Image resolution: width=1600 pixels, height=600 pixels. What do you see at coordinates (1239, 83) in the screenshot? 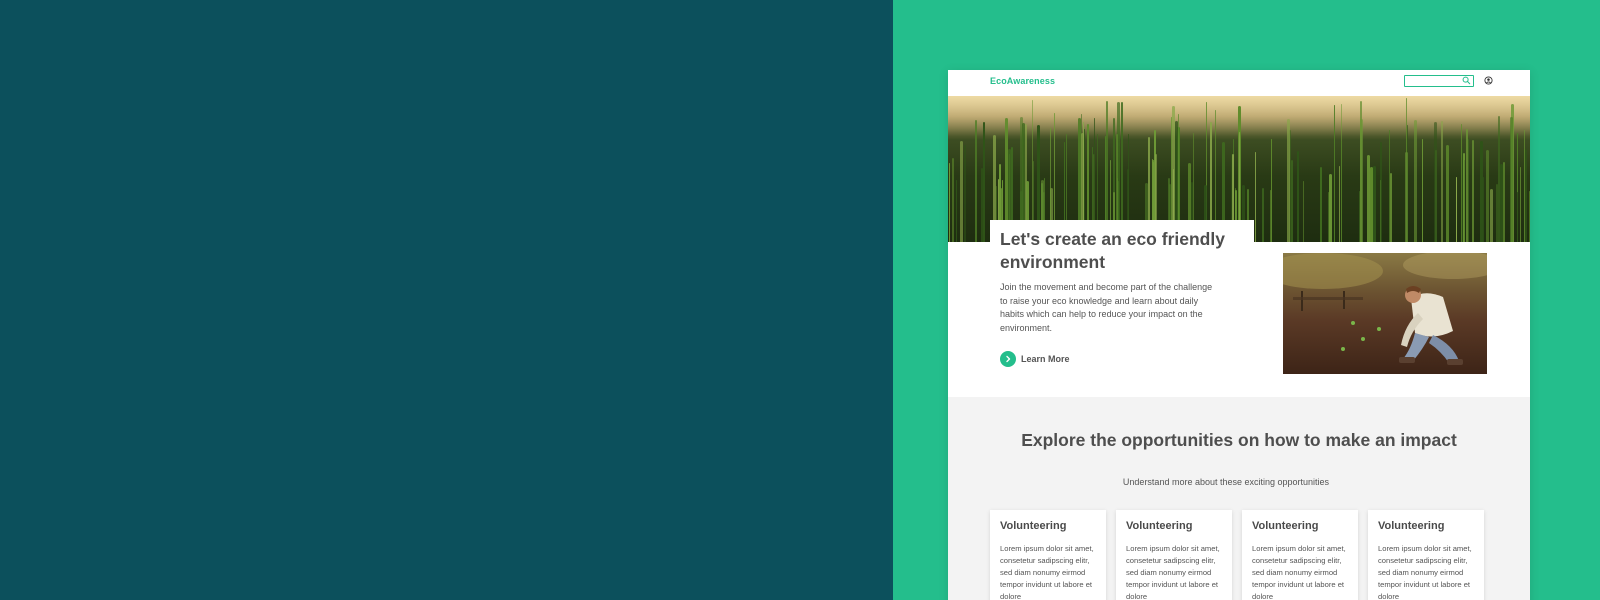
I see `top-navigation: EcoAwareness` at bounding box center [1239, 83].